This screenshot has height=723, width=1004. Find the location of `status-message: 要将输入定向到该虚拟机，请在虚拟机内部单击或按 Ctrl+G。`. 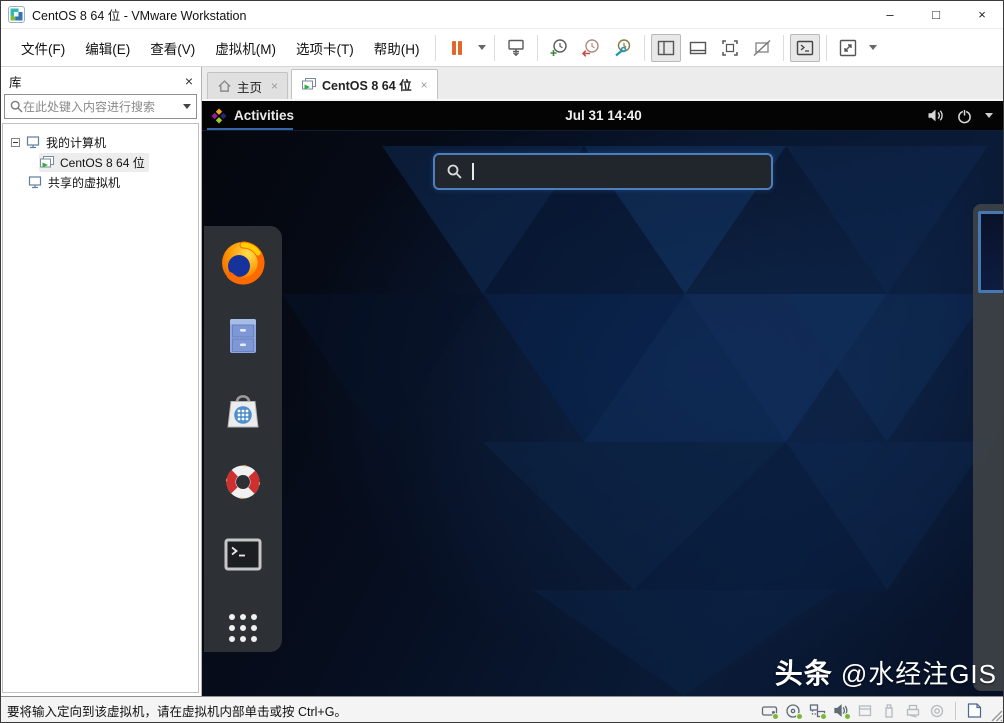

status-message: 要将输入定向到该虚拟机，请在虚拟机内部单击或按 Ctrl+G。 is located at coordinates (177, 712).